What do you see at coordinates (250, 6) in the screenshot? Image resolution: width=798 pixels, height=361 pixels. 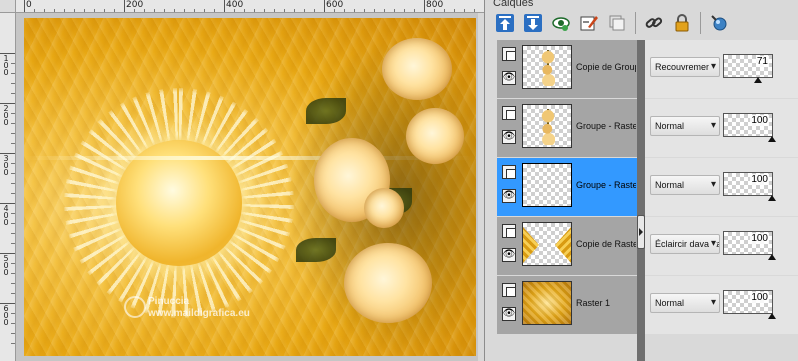 I see `horizontal-ruler: 0 200 400 600 800` at bounding box center [250, 6].